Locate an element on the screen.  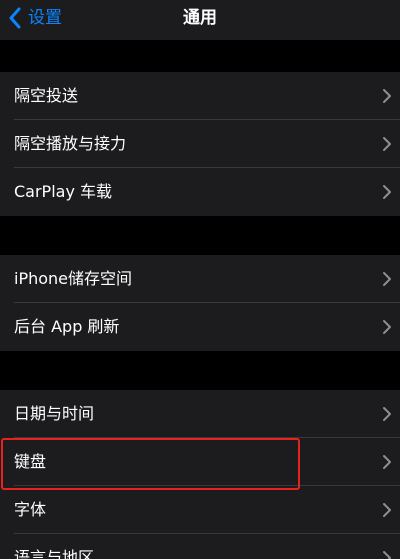
row-label: 隔空播放与接力 is located at coordinates (70, 143).